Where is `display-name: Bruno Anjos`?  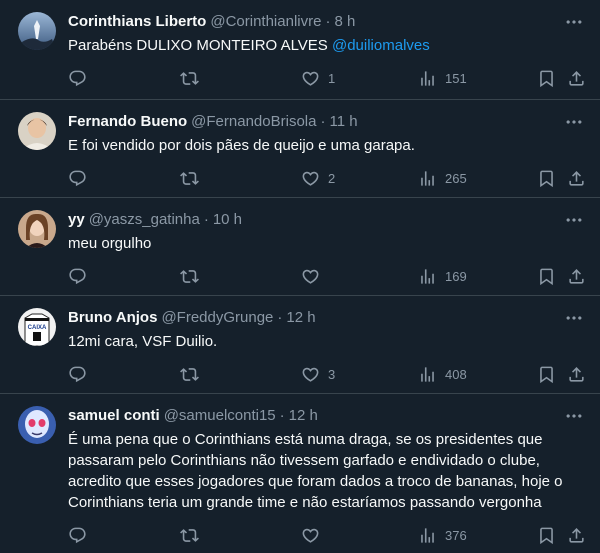
display-name: Bruno Anjos is located at coordinates (112, 318).